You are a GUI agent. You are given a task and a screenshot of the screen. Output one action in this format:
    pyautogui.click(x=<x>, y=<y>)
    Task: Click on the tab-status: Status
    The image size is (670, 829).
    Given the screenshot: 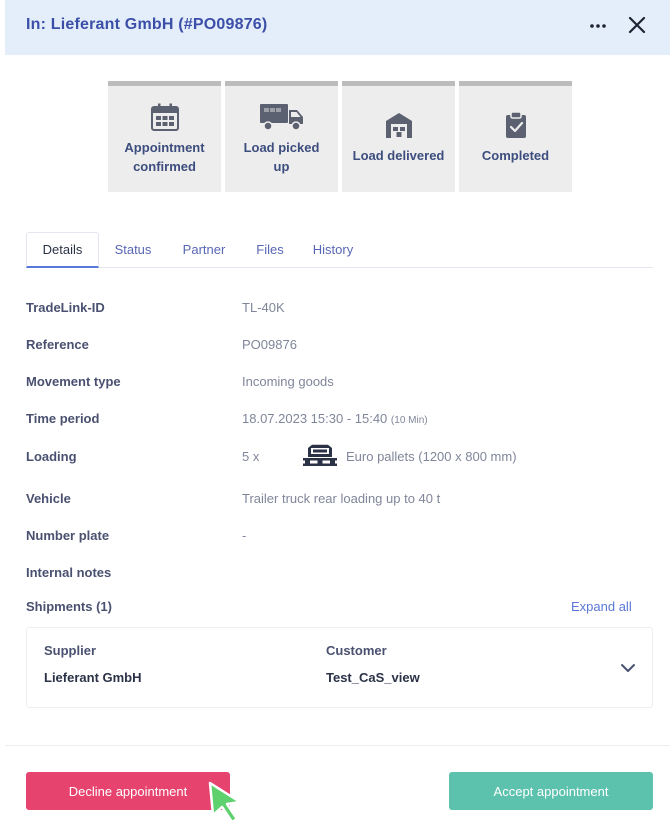 What is the action you would take?
    pyautogui.click(x=133, y=249)
    